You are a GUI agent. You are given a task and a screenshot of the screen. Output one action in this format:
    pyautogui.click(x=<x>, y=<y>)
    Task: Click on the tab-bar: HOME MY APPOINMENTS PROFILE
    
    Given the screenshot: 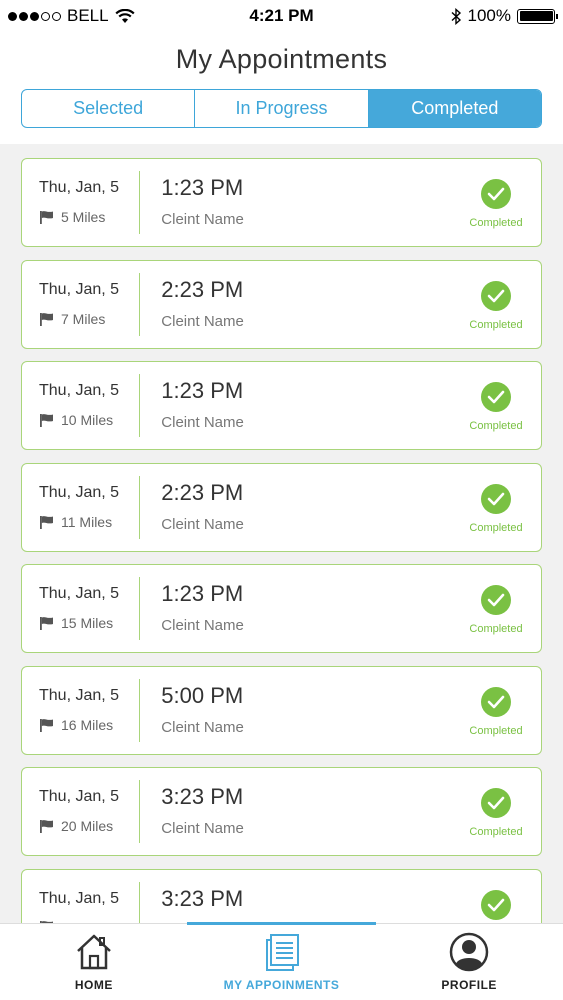 What is the action you would take?
    pyautogui.click(x=281, y=961)
    